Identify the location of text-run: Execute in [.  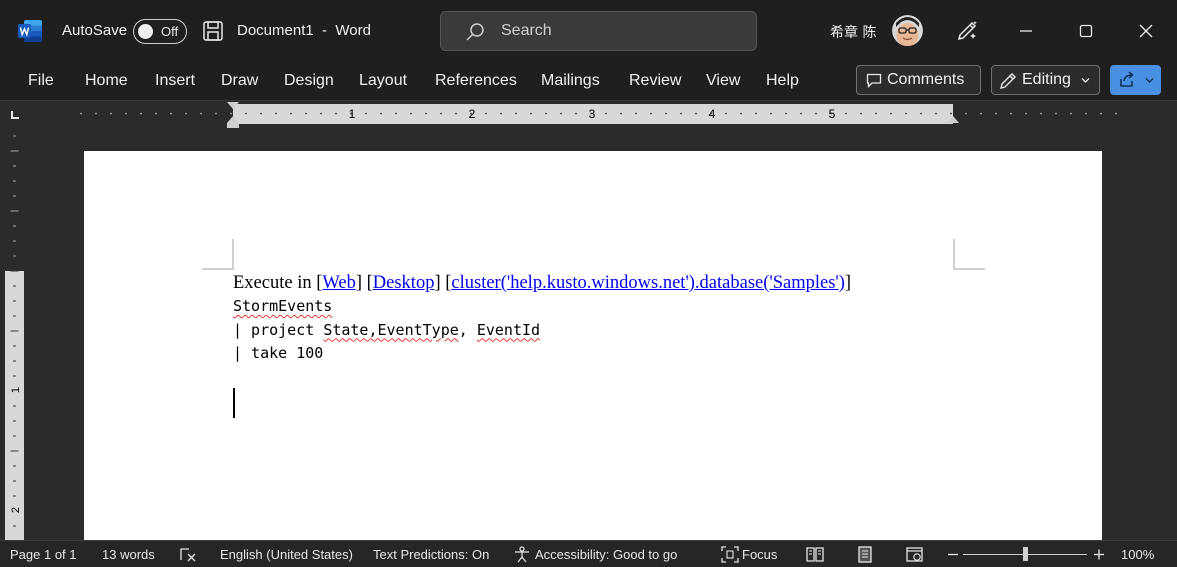
(278, 283).